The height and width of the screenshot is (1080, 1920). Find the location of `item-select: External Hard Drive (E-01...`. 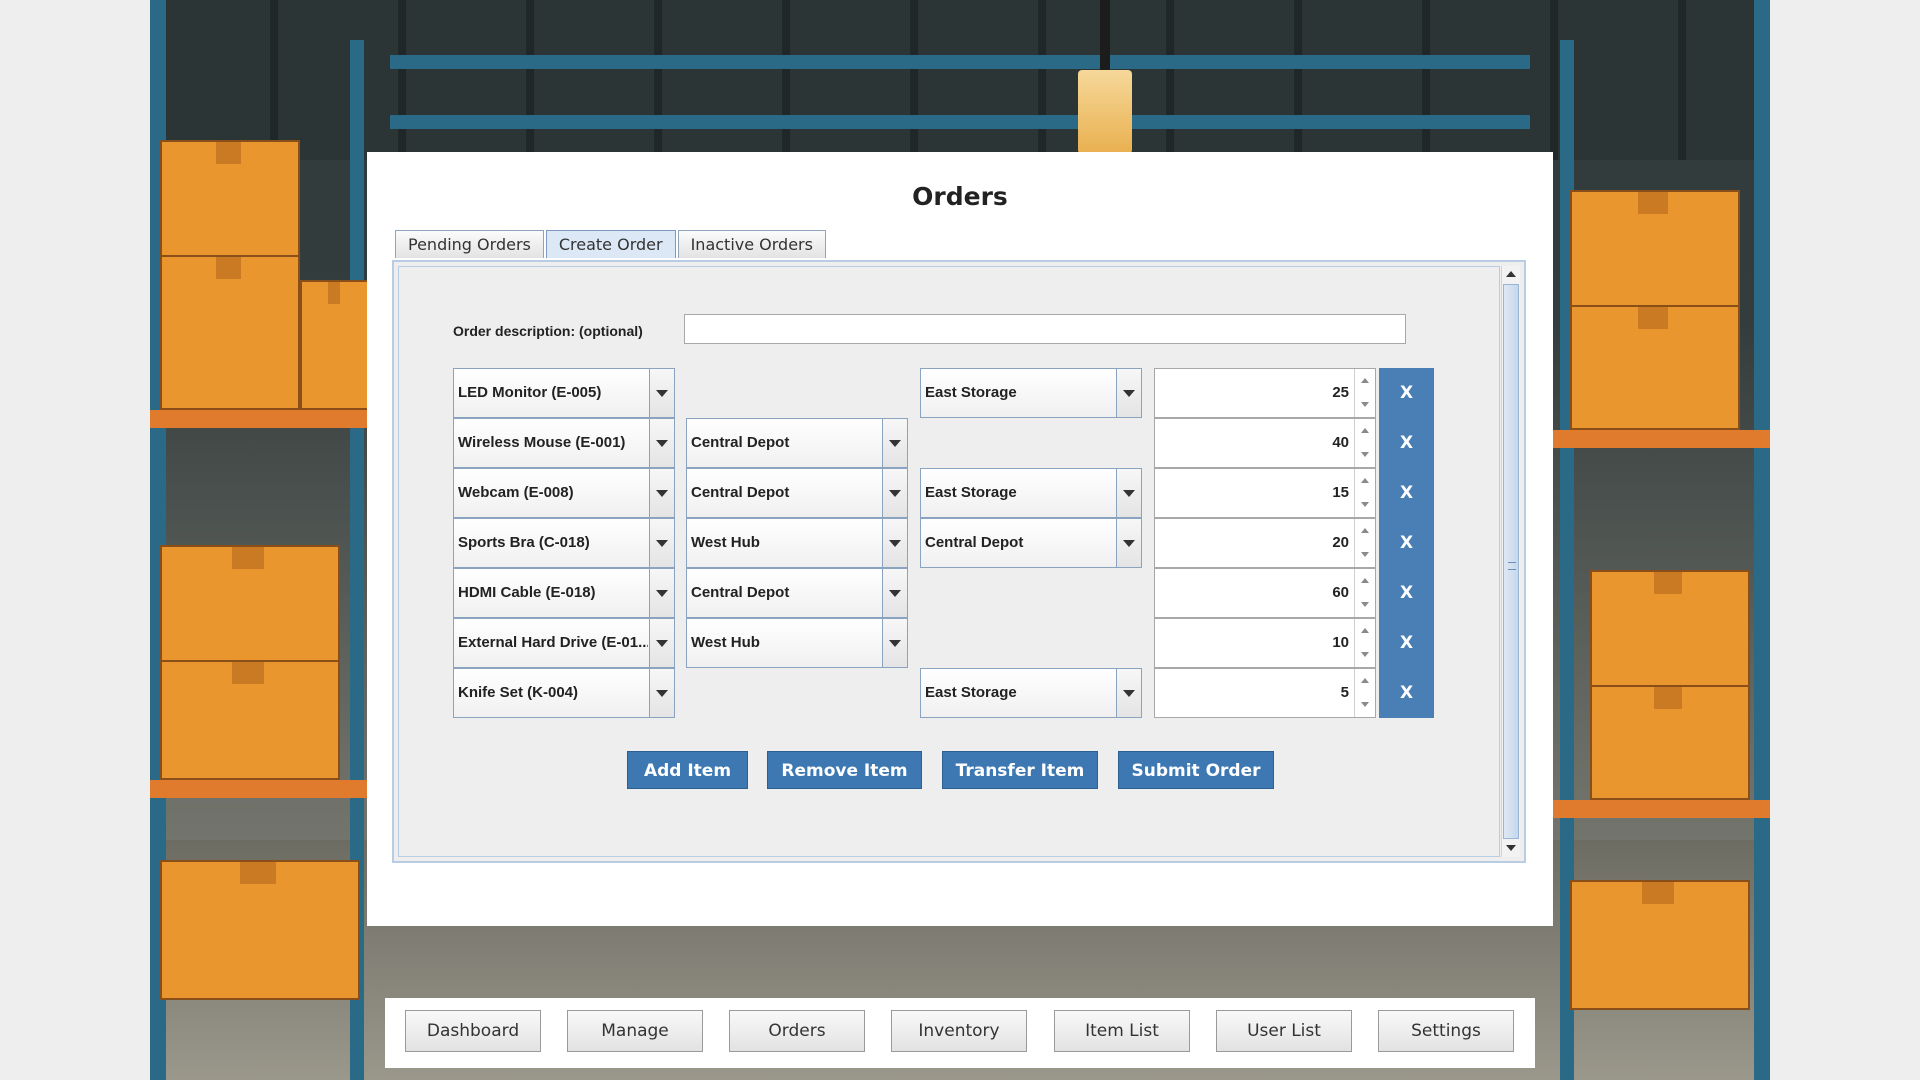

item-select: External Hard Drive (E-01... is located at coordinates (564, 643).